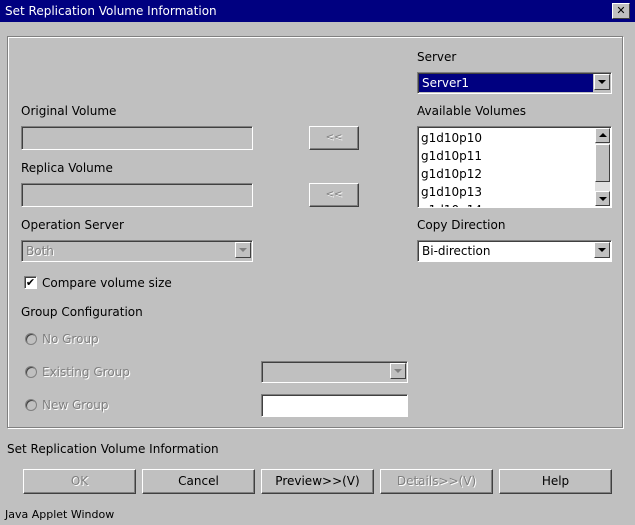 Image resolution: width=635 pixels, height=525 pixels. I want to click on list-item: g1d10p12, so click(451, 174).